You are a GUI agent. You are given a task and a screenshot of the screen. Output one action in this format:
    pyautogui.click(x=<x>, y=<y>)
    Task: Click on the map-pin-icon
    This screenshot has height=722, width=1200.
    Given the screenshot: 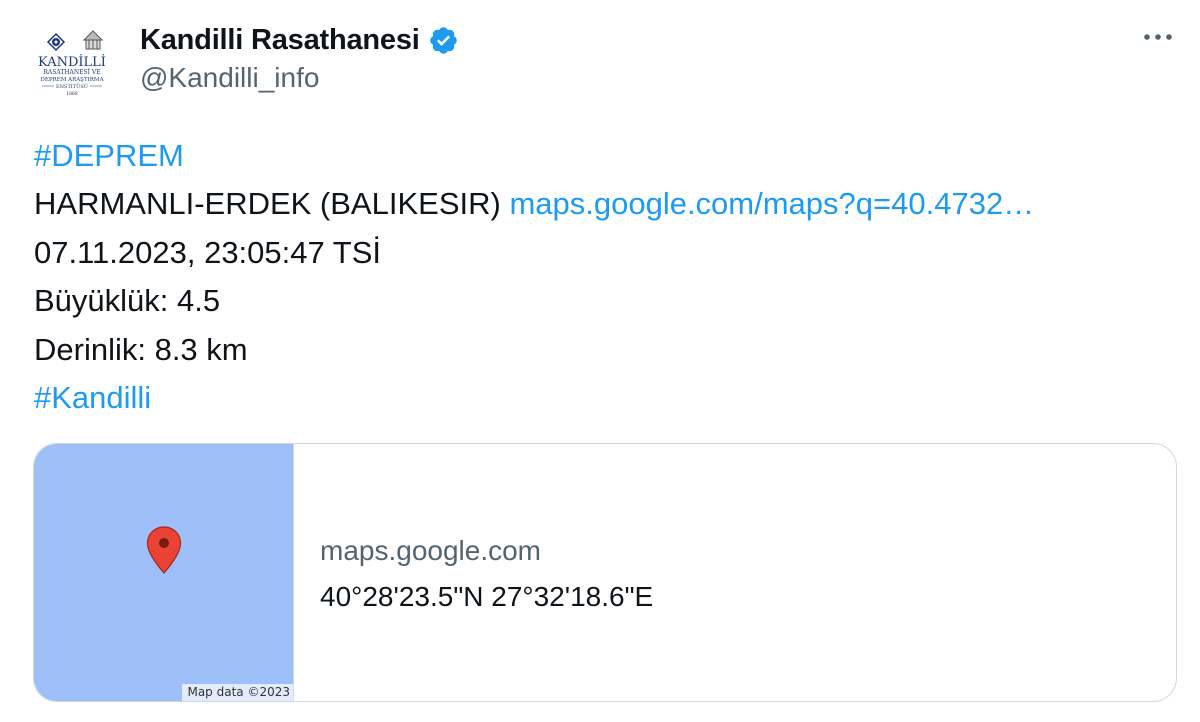 What is the action you would take?
    pyautogui.click(x=164, y=550)
    